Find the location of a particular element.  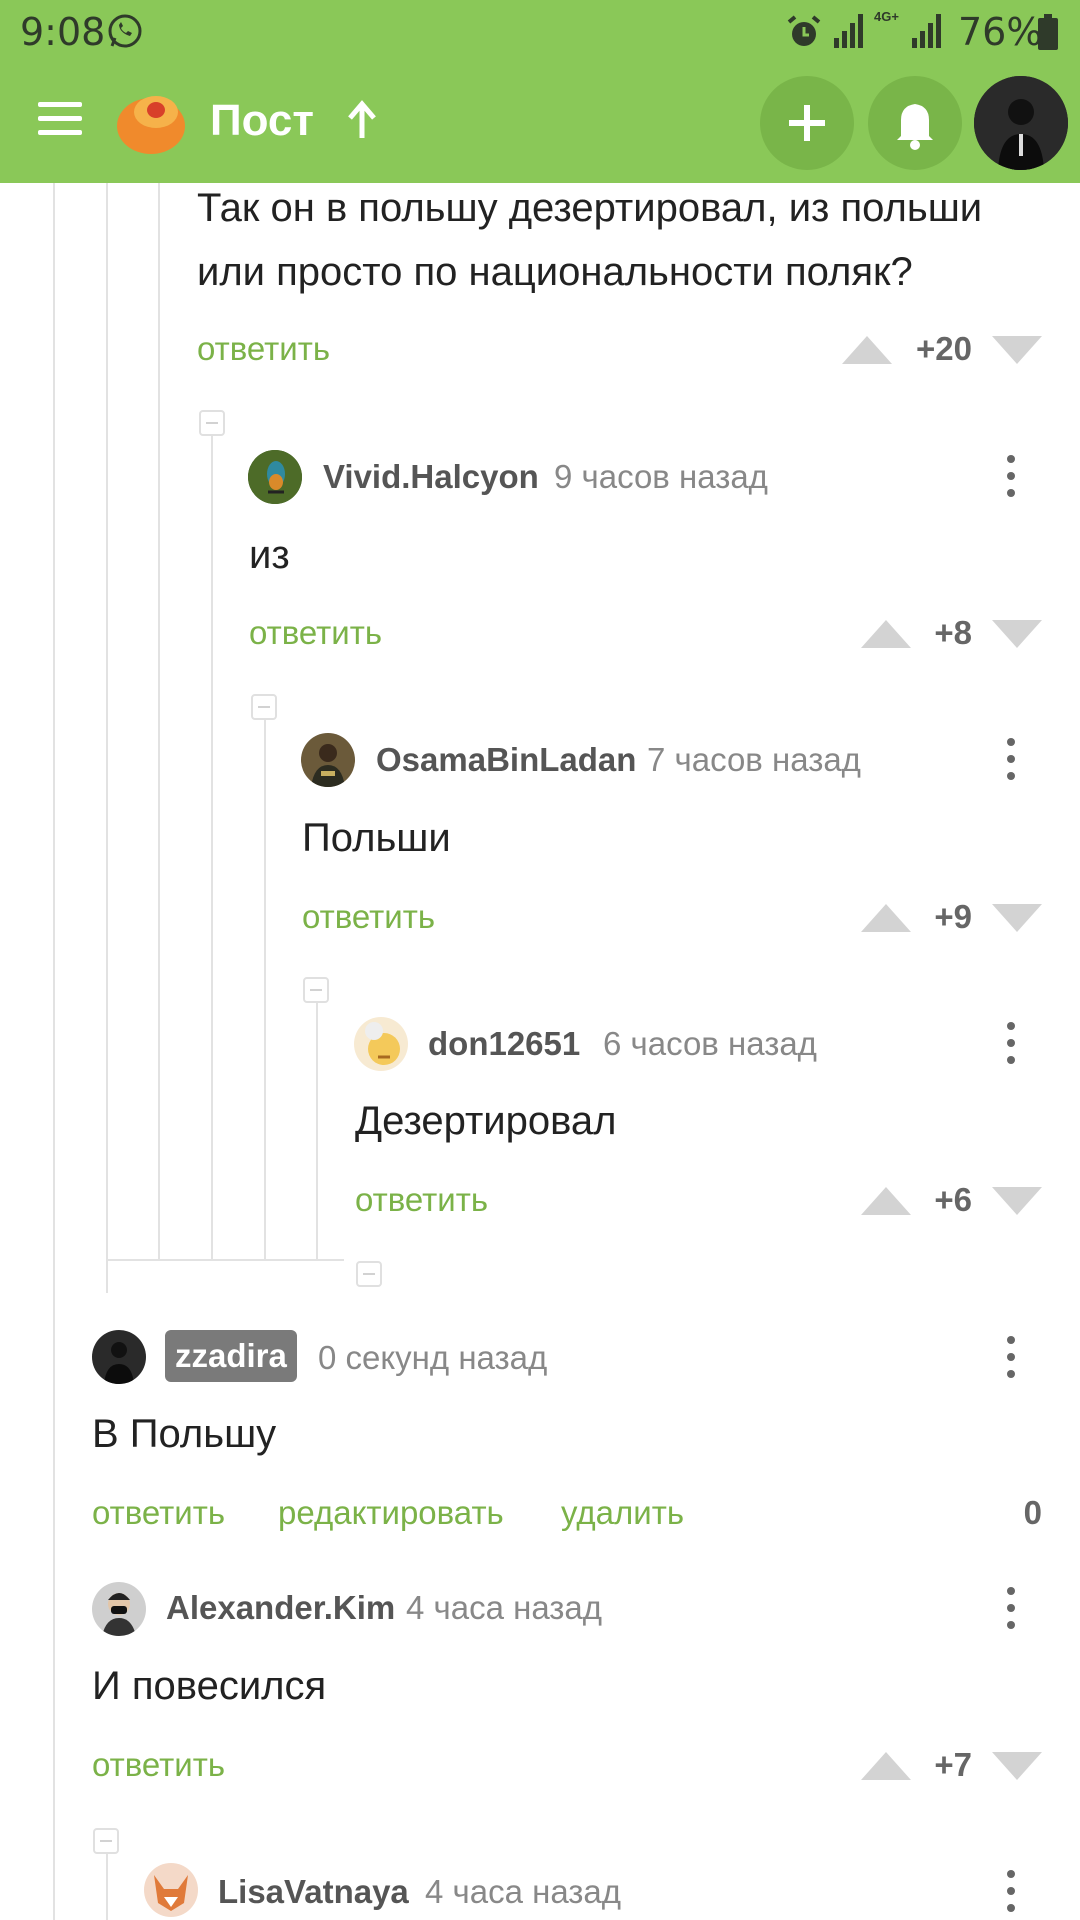

network-type: 4G+ is located at coordinates (886, 16).